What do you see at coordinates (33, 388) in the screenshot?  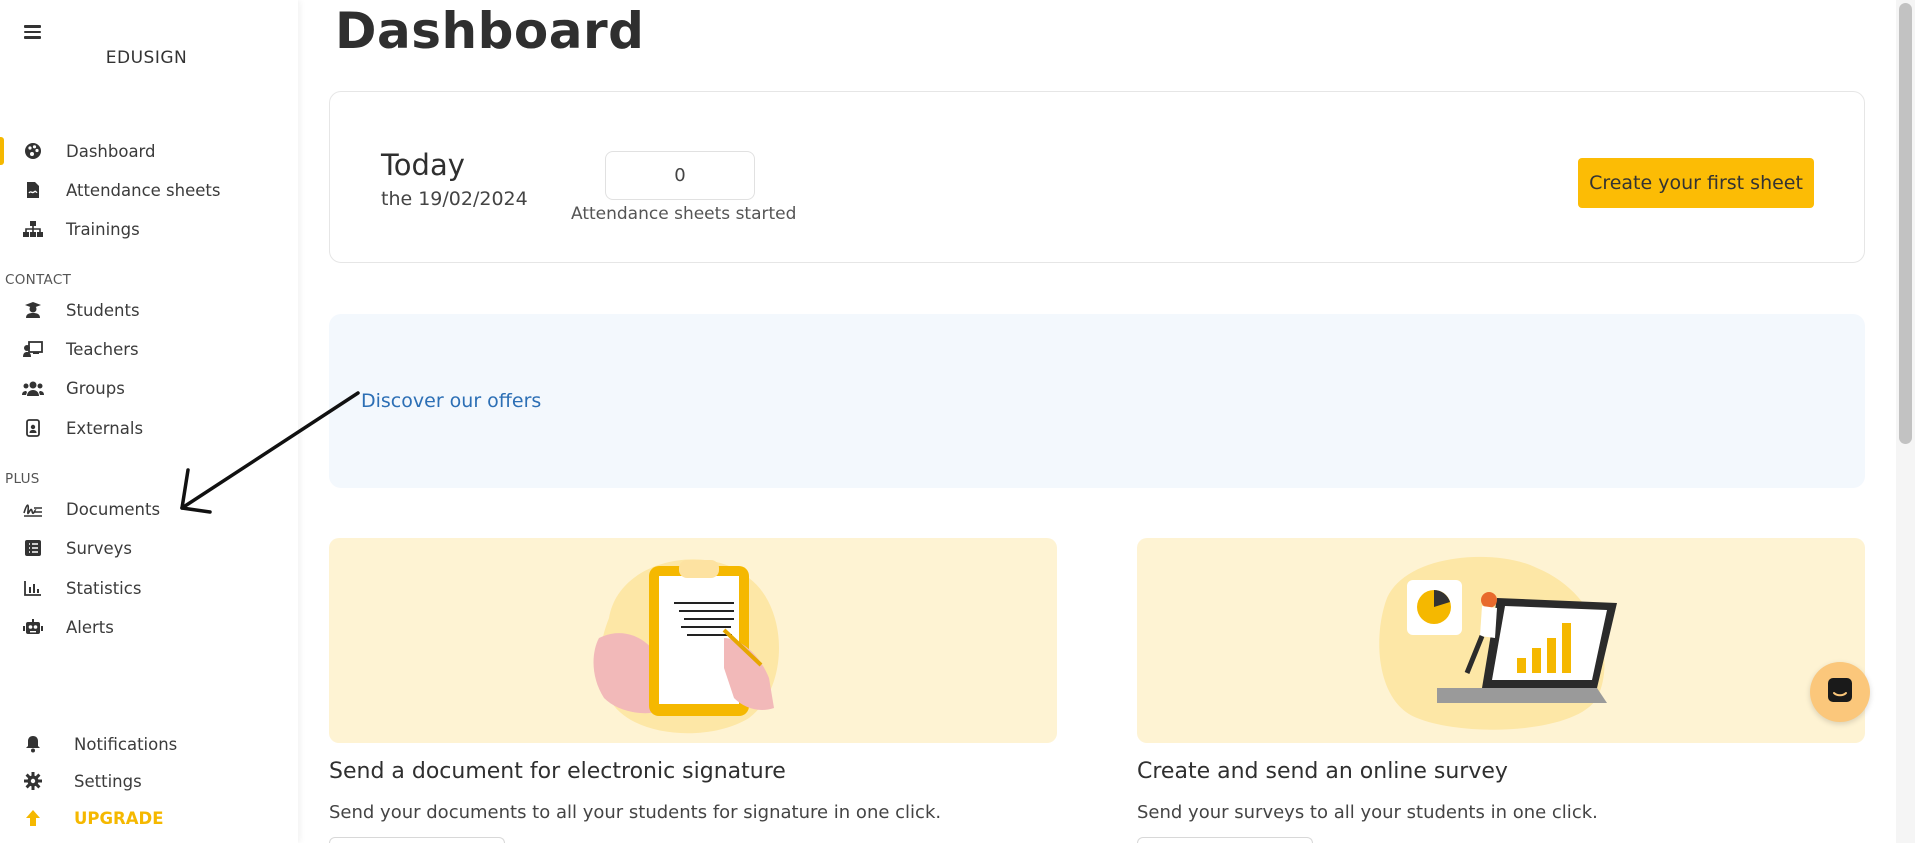 I see `users-icon` at bounding box center [33, 388].